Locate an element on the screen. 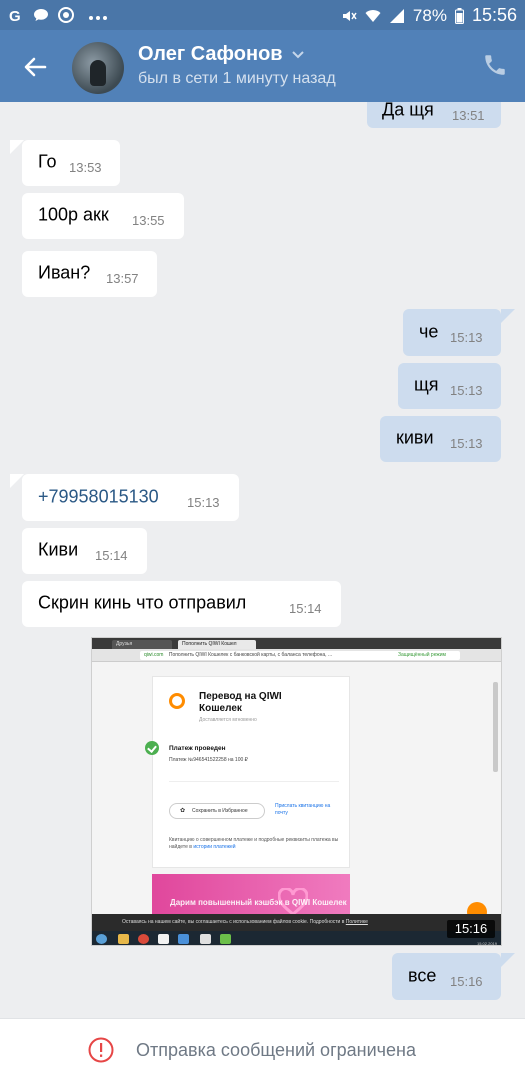  payment-status: Платеж проведен is located at coordinates (197, 748).